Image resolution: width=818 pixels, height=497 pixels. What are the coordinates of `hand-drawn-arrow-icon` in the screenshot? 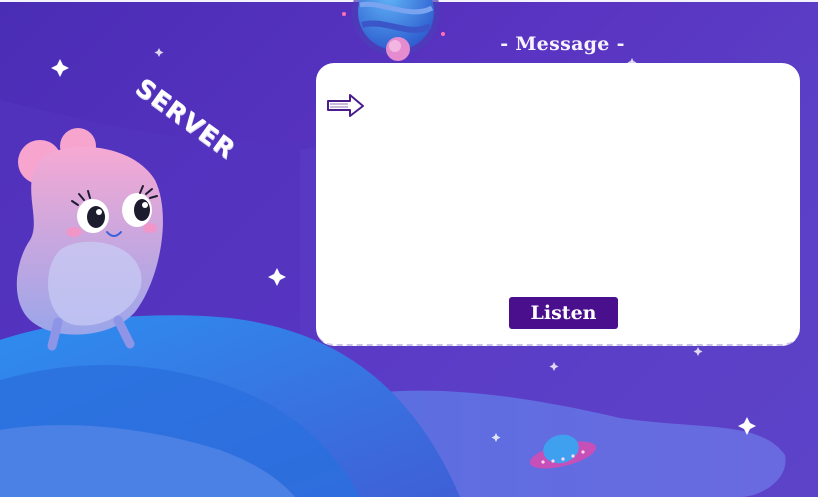 It's located at (345, 105).